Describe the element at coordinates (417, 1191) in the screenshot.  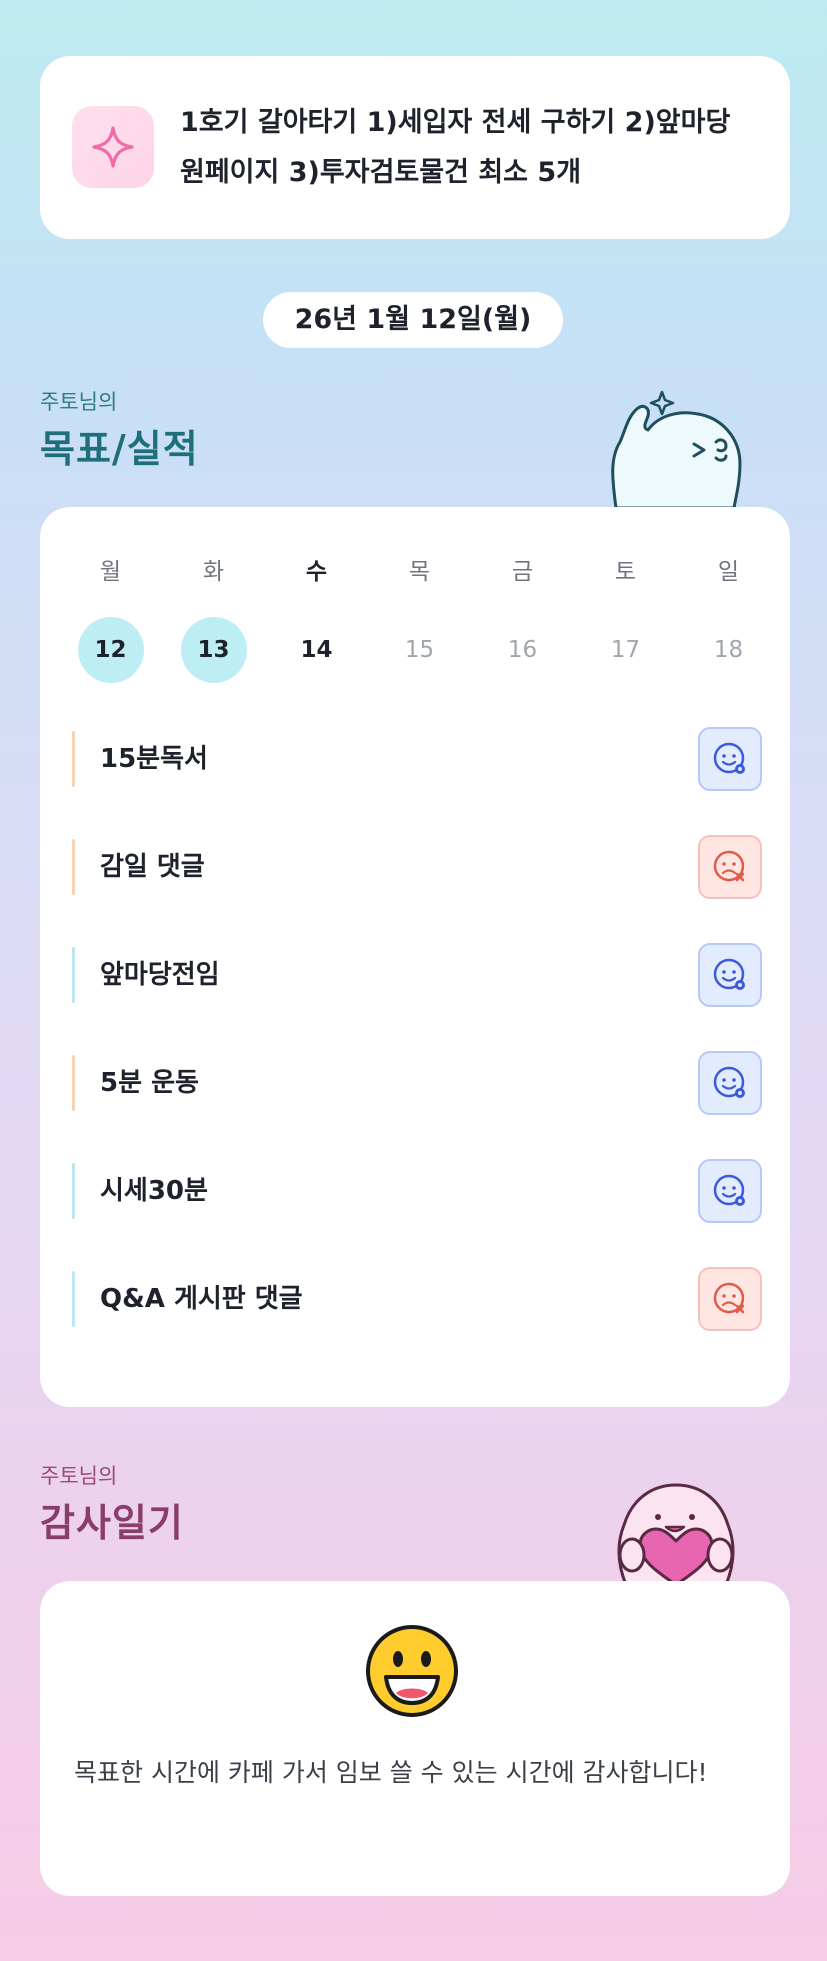
I see `task-item: 시세30분` at that location.